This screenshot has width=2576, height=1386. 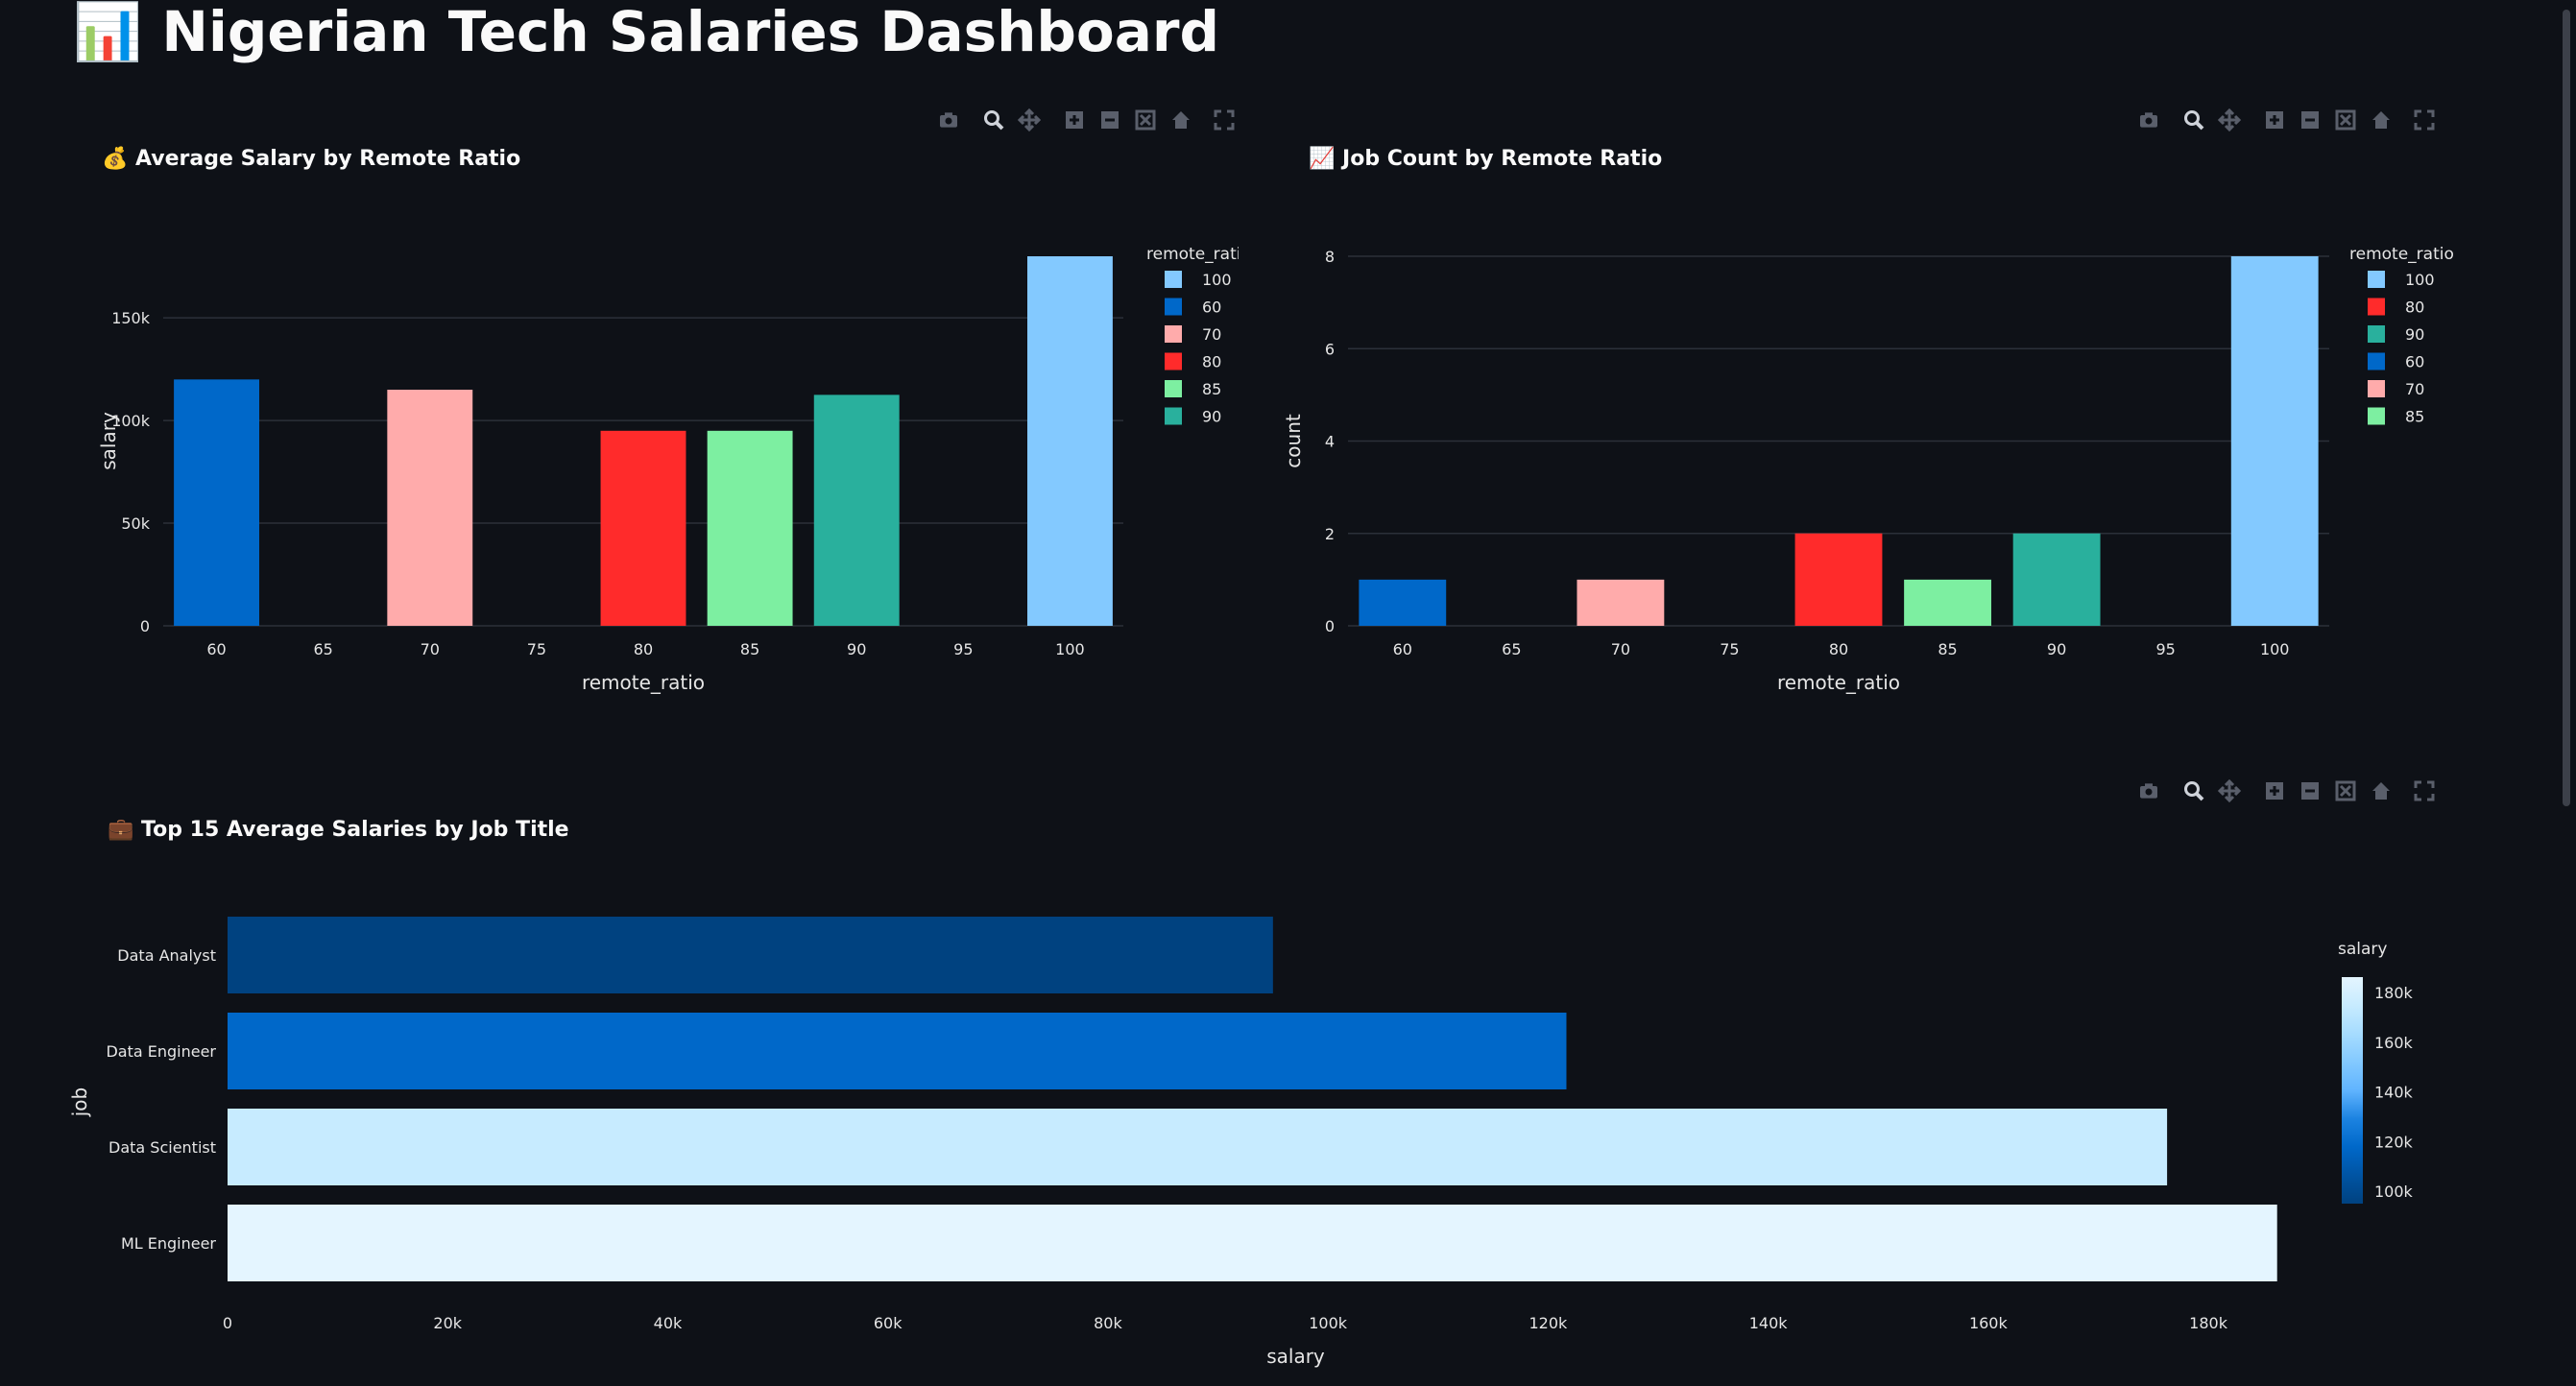 I want to click on colorbar-gradient, so click(x=2352, y=1090).